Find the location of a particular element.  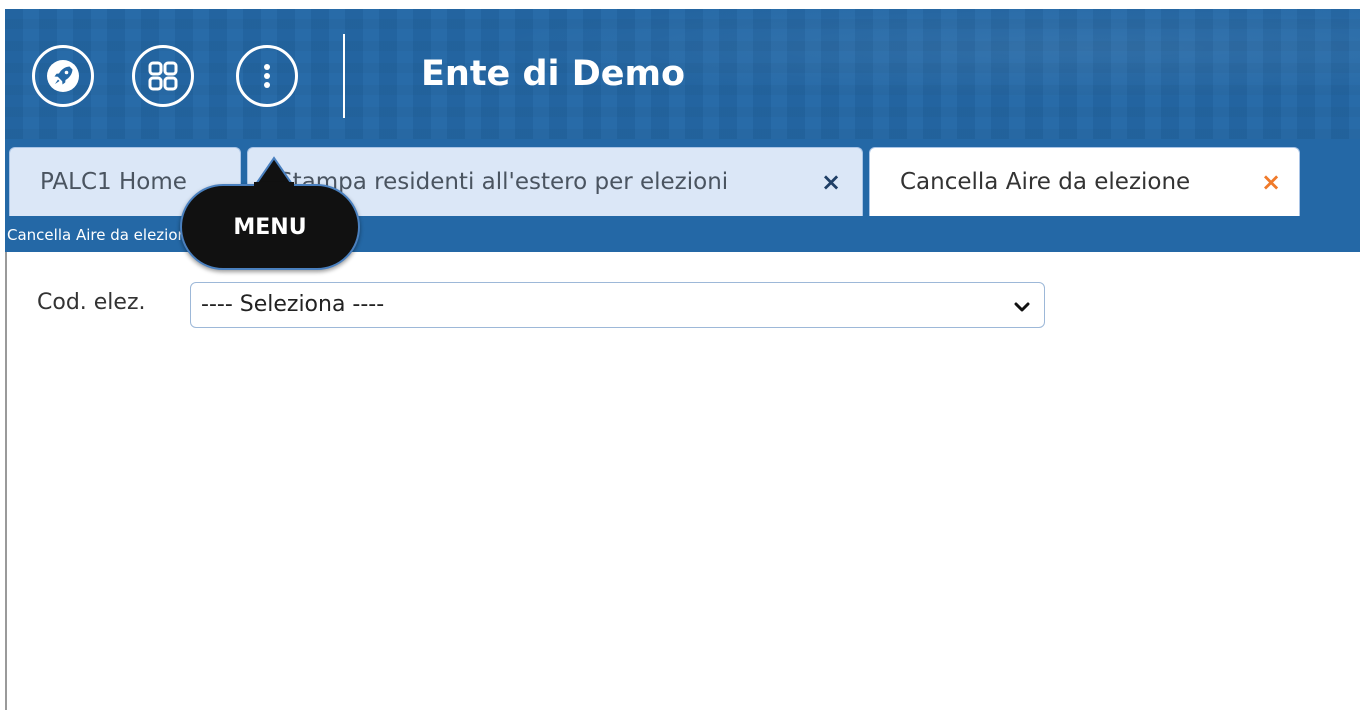

launcher-button is located at coordinates (63, 76).